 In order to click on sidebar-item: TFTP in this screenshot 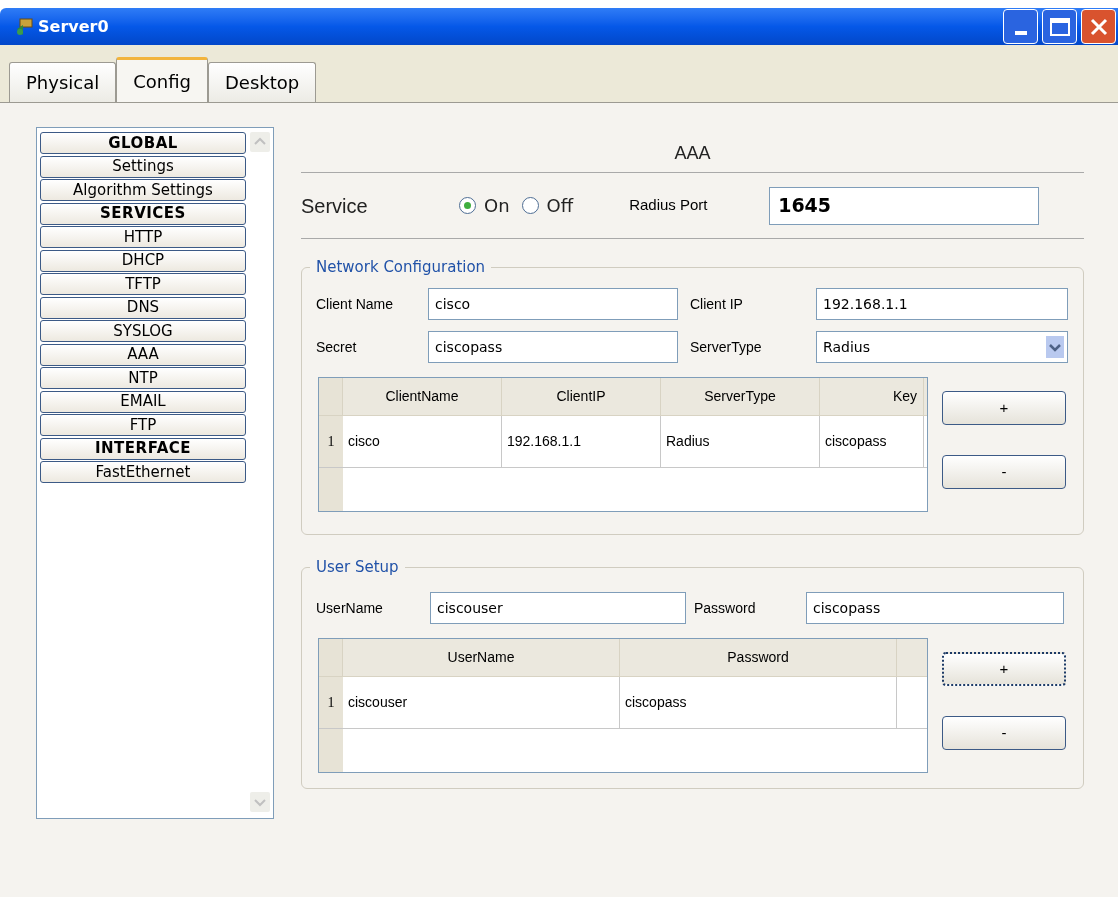, I will do `click(143, 284)`.